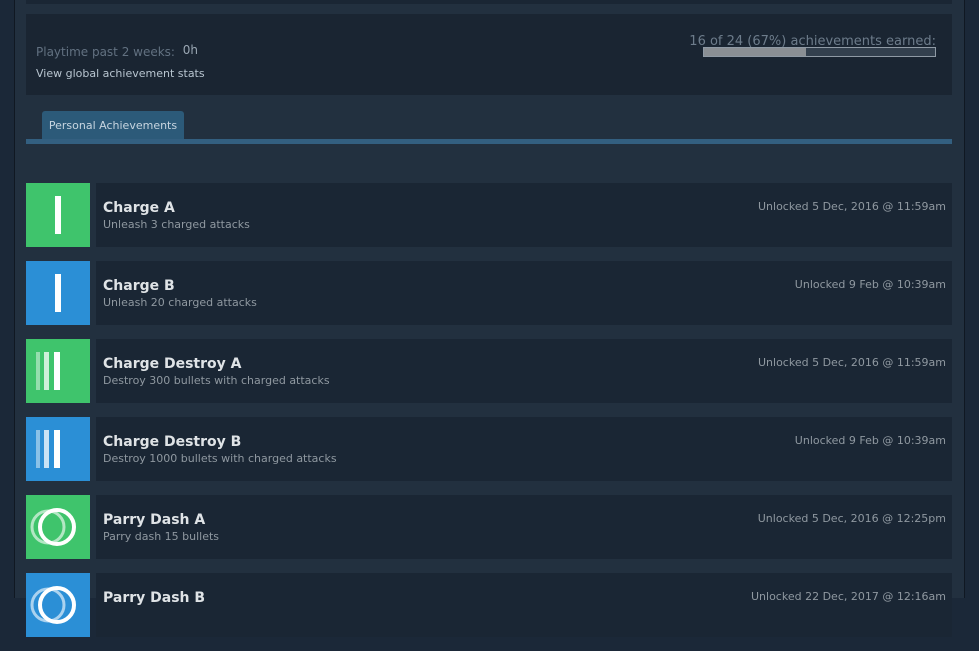  I want to click on achievement-name: Charge A, so click(139, 208).